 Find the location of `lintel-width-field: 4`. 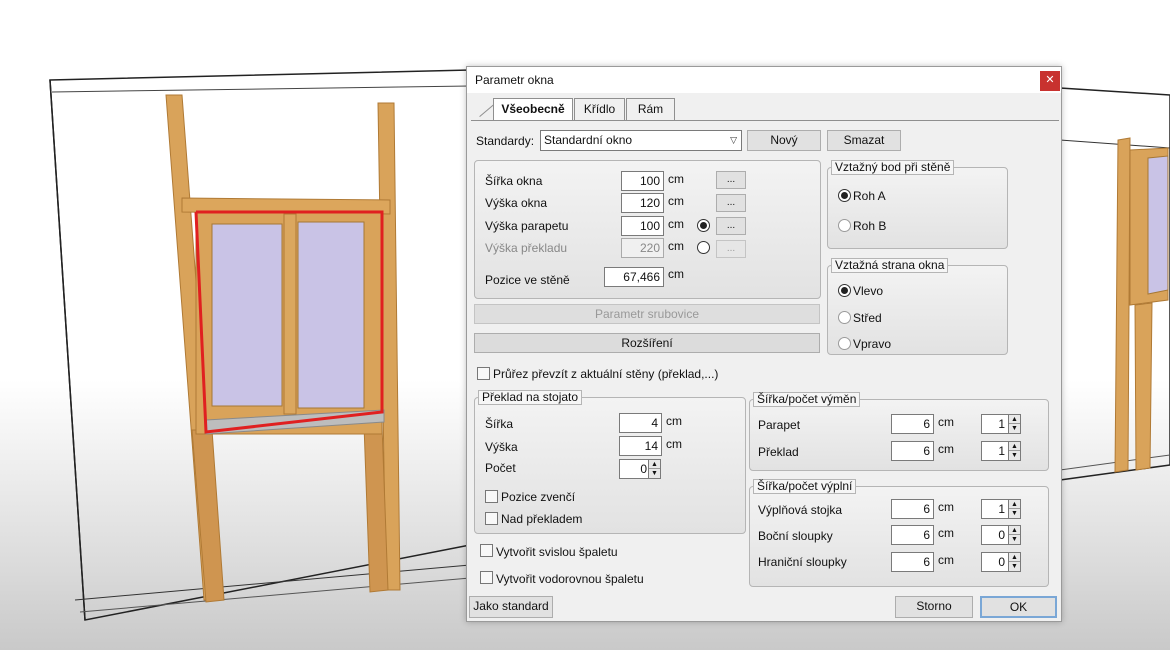

lintel-width-field: 4 is located at coordinates (640, 423).